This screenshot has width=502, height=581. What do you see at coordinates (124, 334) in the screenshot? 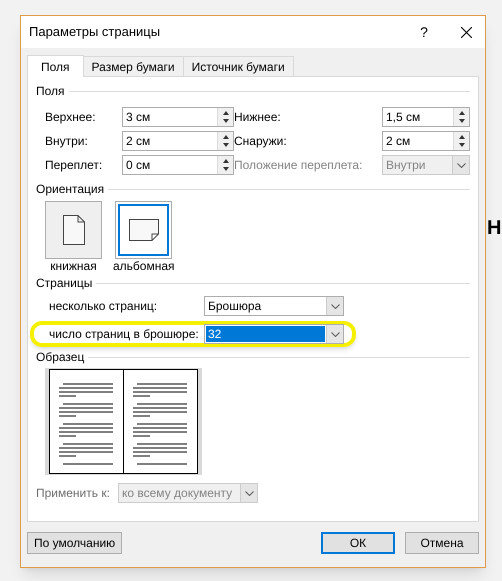
I see `field-label: число страниц в брошюре:` at bounding box center [124, 334].